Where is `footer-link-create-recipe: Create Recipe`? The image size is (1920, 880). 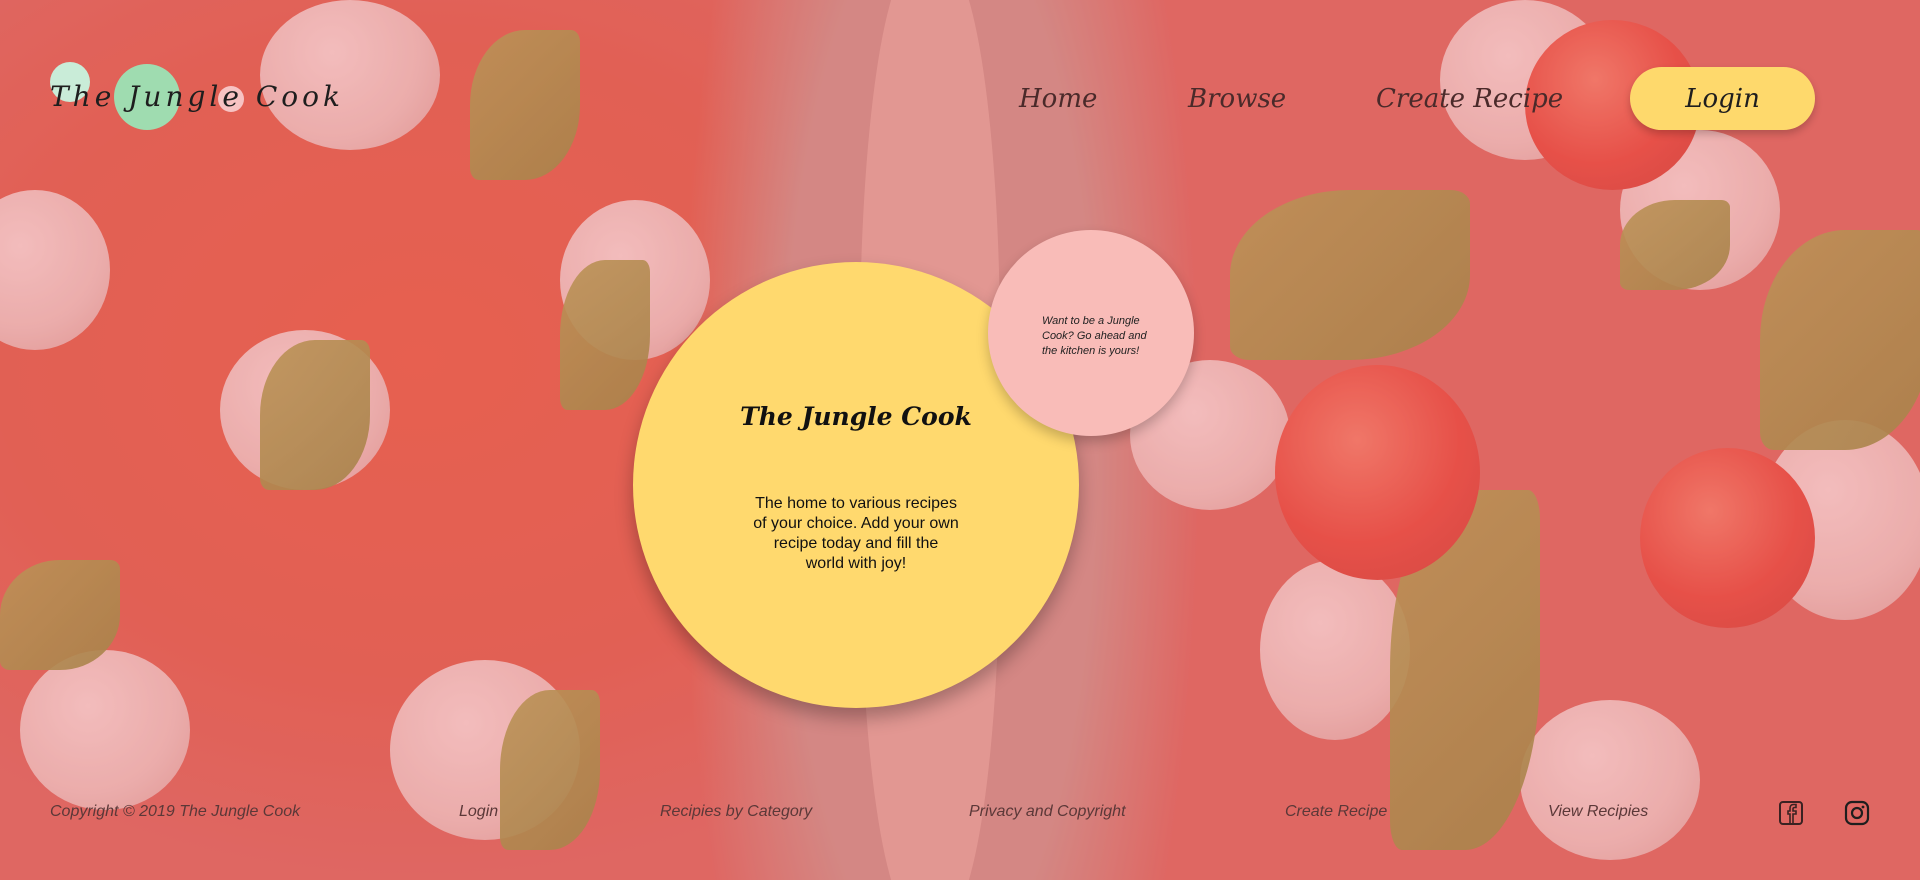 footer-link-create-recipe: Create Recipe is located at coordinates (1336, 812).